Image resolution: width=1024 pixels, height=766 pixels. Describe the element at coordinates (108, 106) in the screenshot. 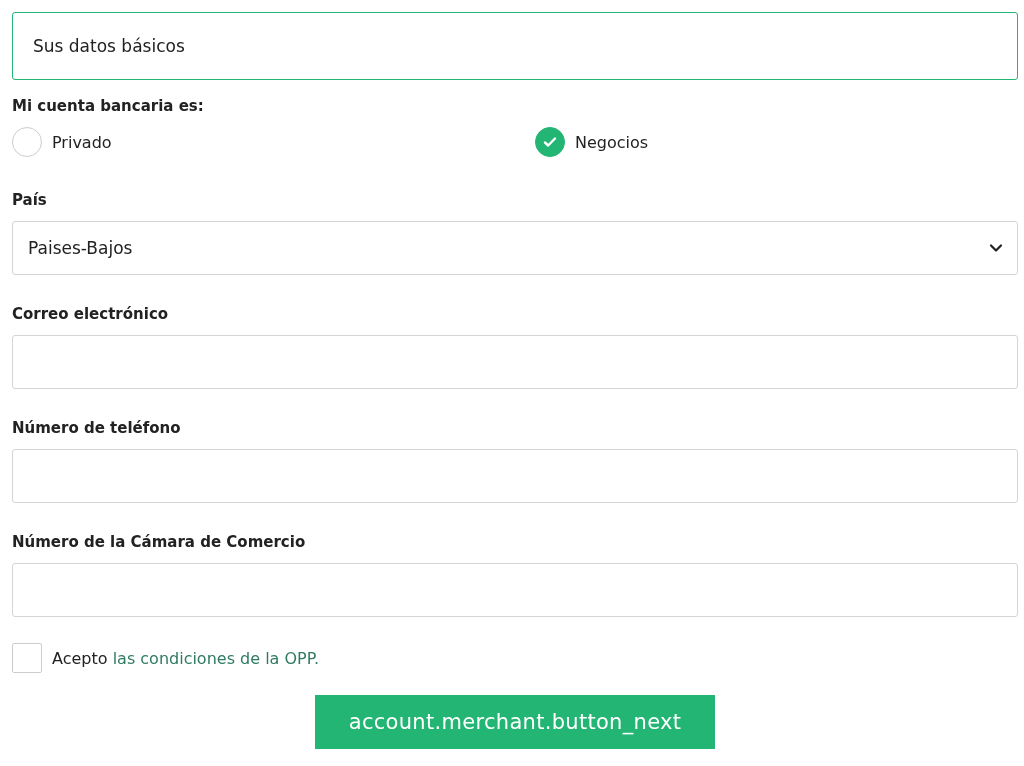

I see `field-label: Mi cuenta bancaria es:` at that location.